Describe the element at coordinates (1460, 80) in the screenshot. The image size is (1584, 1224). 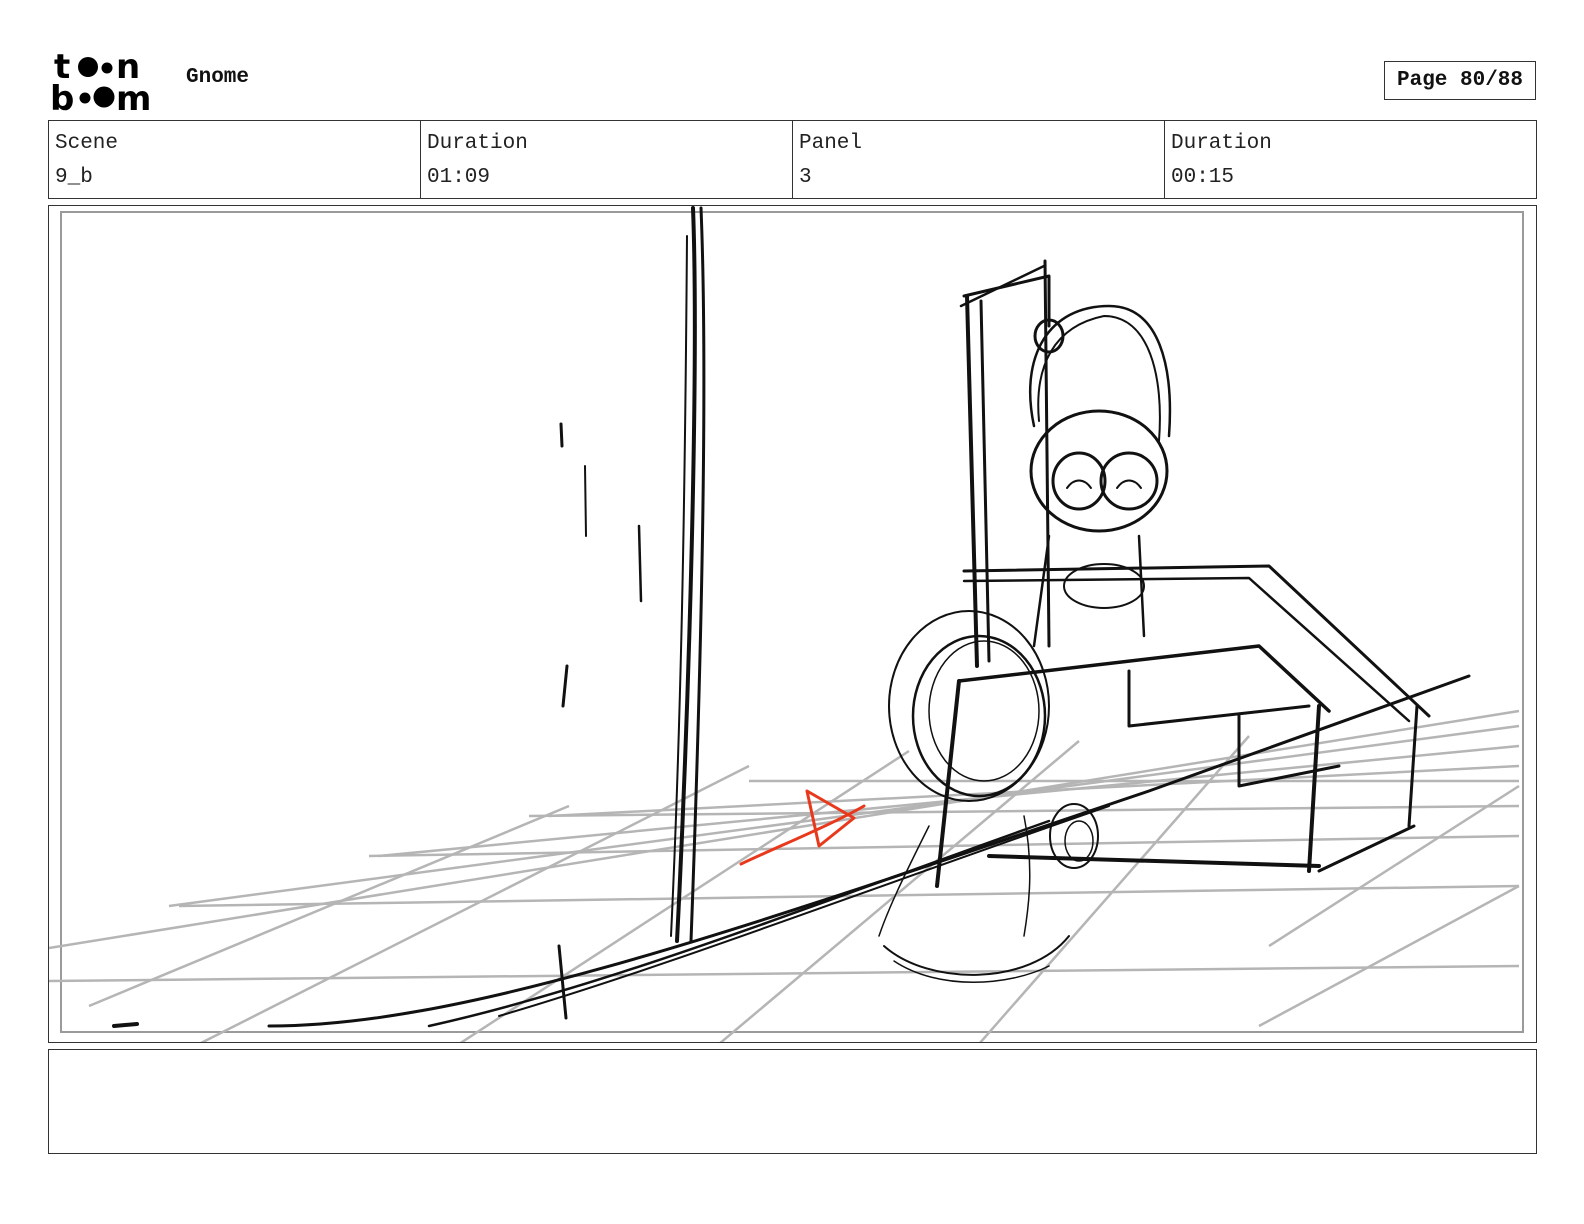
I see `page-number: Page 80/88` at that location.